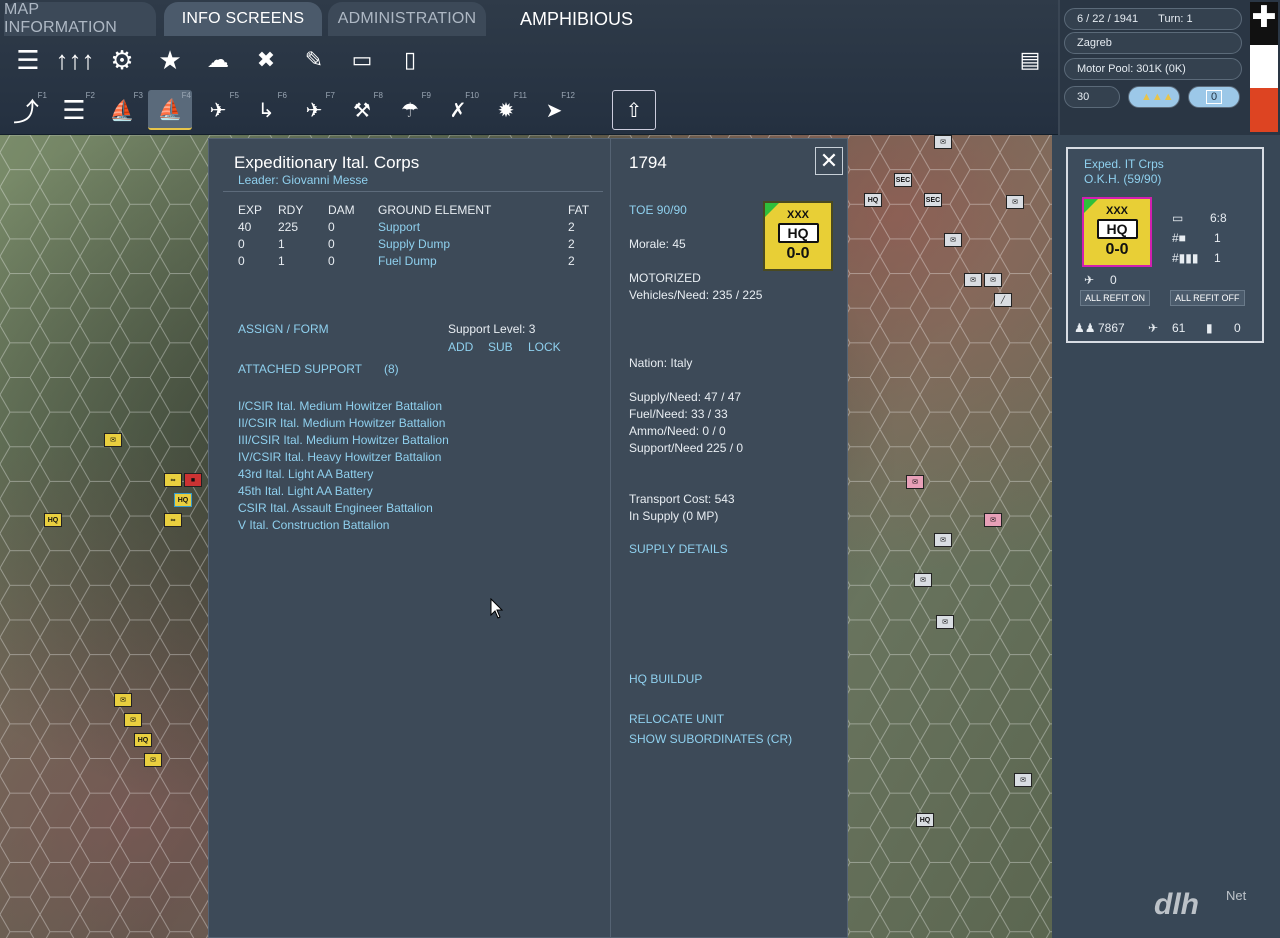  I want to click on counter-size: XXX, so click(1116, 211).